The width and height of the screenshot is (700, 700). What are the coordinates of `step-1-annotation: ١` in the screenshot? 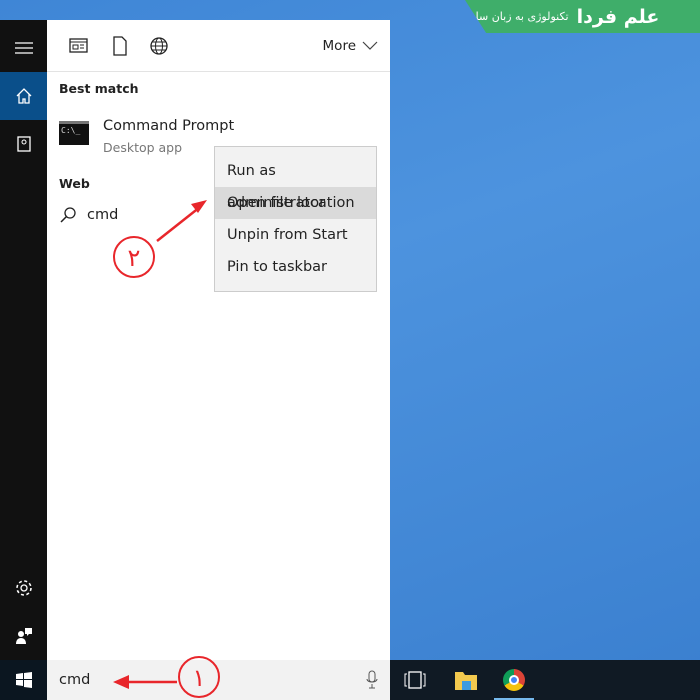 It's located at (166, 677).